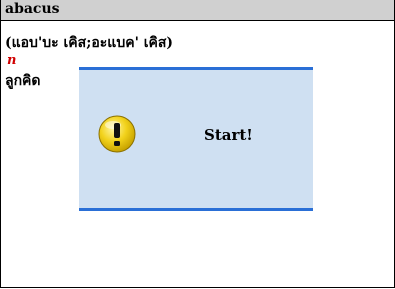 This screenshot has width=395, height=289. Describe the element at coordinates (117, 134) in the screenshot. I see `exclamation-icon` at that location.